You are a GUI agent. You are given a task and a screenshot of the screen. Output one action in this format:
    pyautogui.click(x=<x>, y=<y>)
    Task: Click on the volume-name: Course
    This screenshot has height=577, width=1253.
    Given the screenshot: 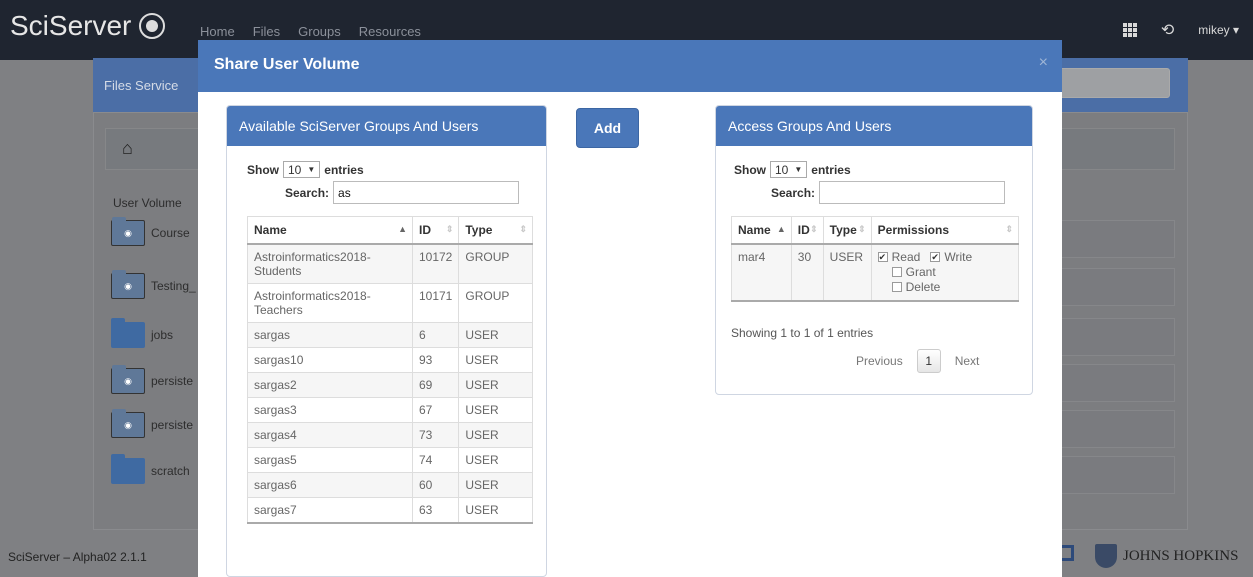 What is the action you would take?
    pyautogui.click(x=170, y=233)
    